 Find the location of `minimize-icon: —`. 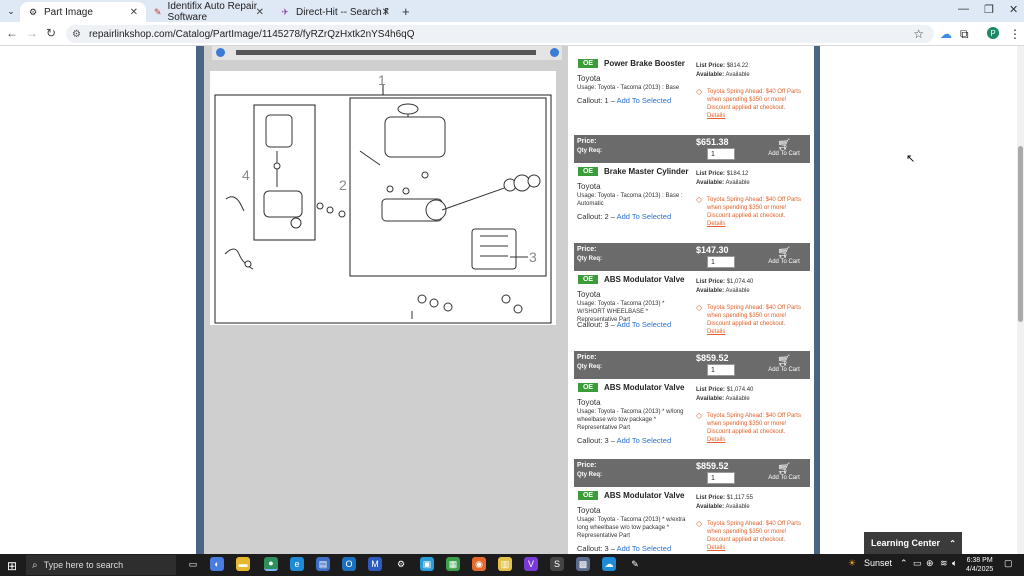

minimize-icon: — is located at coordinates (963, 9).